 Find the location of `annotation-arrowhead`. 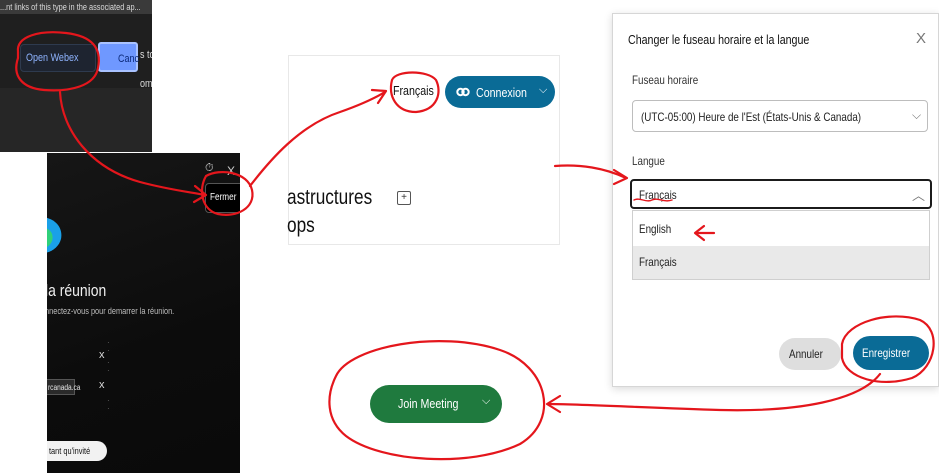

annotation-arrowhead is located at coordinates (553, 404).